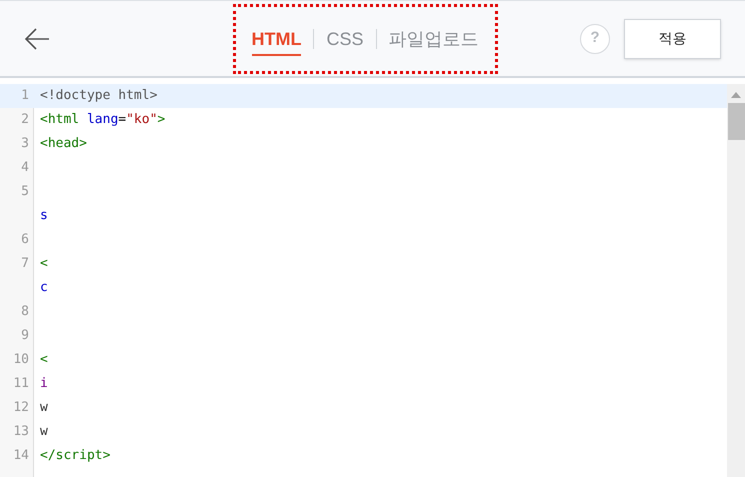 This screenshot has width=745, height=477. I want to click on line-number: 2, so click(24, 120).